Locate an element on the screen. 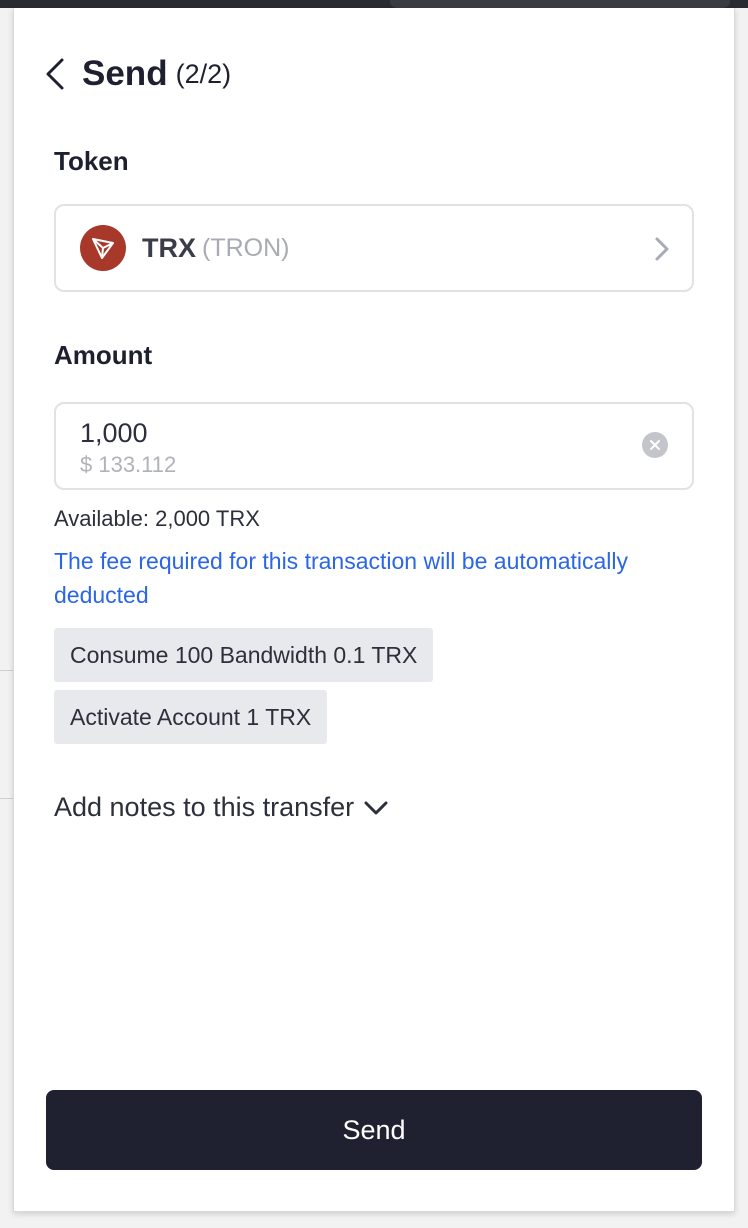 This screenshot has height=1228, width=748. available-balance: Available: 2,000 TRX is located at coordinates (157, 518).